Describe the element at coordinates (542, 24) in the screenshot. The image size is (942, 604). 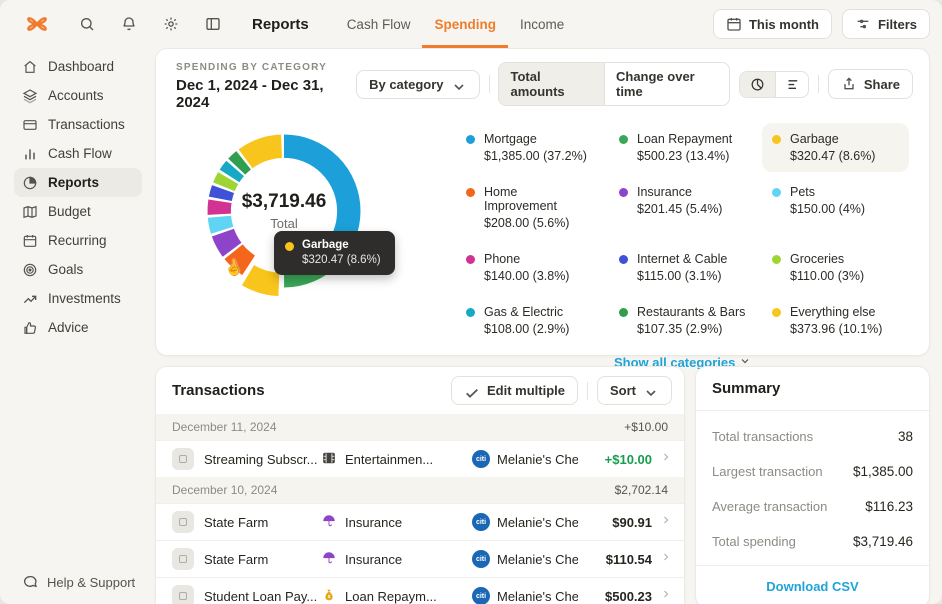
I see `tab-income: Income` at that location.